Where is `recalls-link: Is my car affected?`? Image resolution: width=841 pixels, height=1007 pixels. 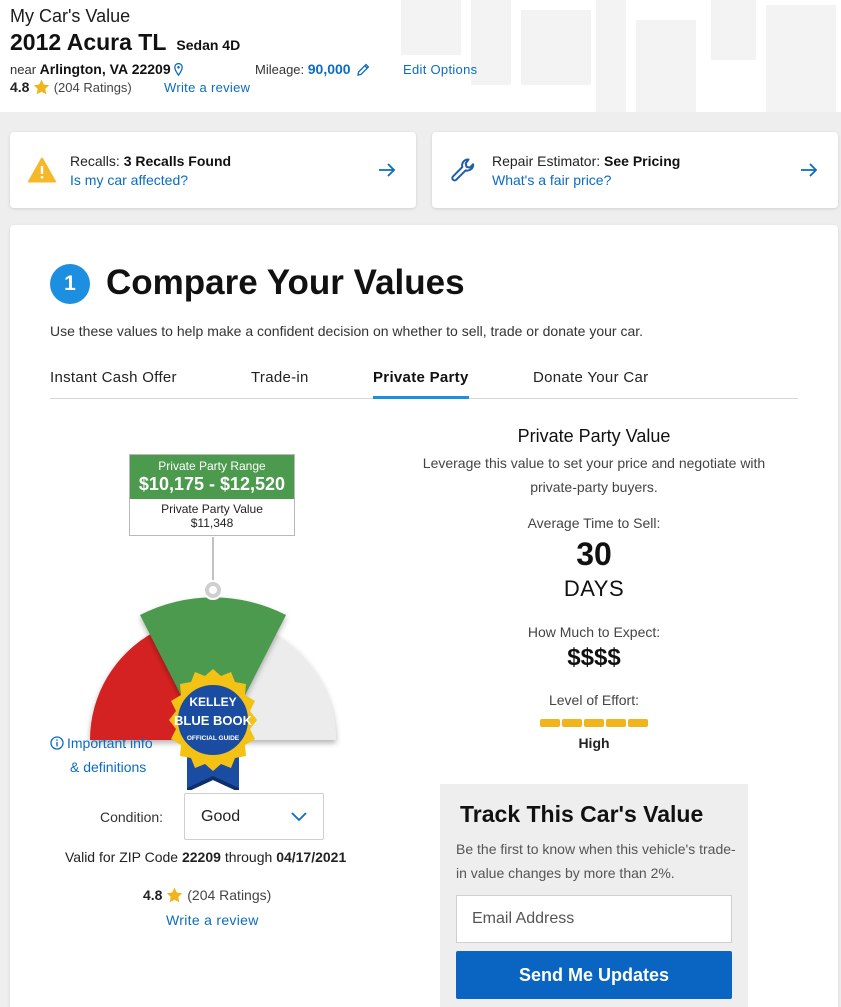 recalls-link: Is my car affected? is located at coordinates (129, 180).